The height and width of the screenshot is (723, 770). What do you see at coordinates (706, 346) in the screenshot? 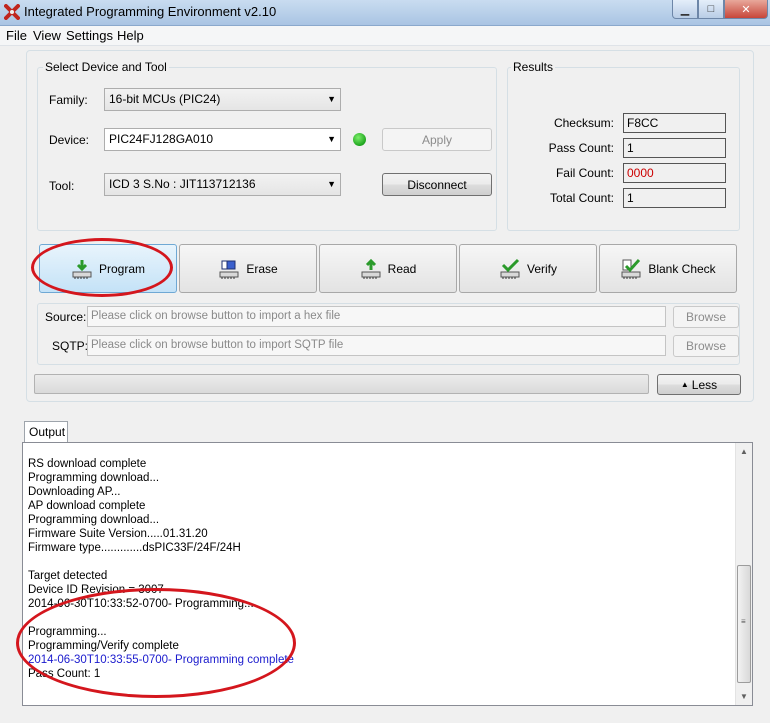
I see `sqtp-browse-button: Browse` at bounding box center [706, 346].